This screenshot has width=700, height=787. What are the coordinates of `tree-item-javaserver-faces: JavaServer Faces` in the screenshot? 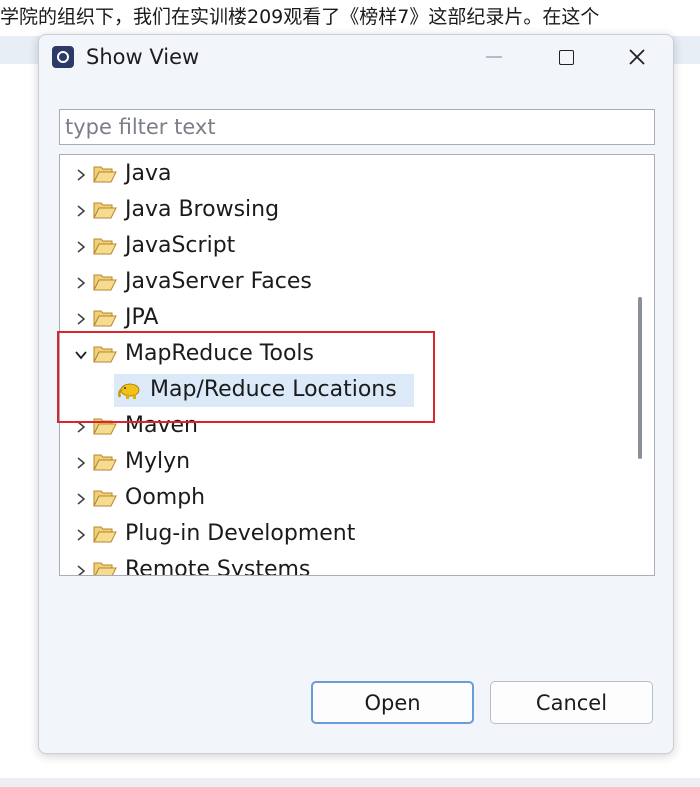 It's located at (340, 282).